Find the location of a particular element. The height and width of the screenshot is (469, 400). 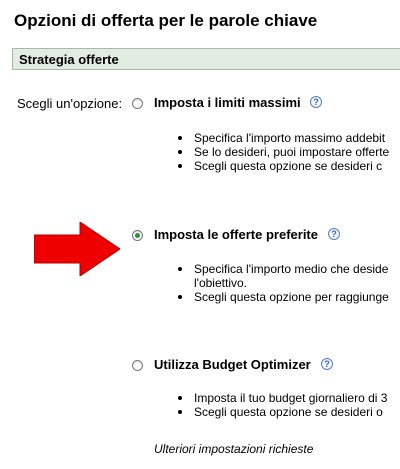

list-item-continuation: l'obiettivo. is located at coordinates (220, 283).